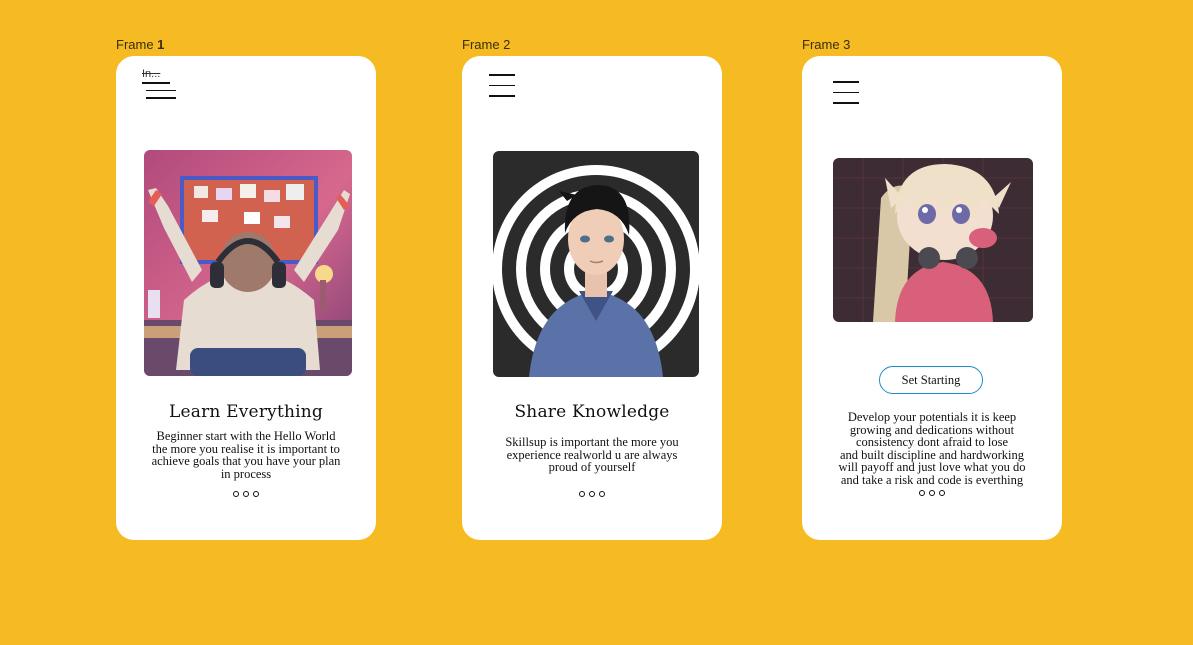  Describe the element at coordinates (932, 417) in the screenshot. I see `description-line: Develop your potentials it is keep` at that location.